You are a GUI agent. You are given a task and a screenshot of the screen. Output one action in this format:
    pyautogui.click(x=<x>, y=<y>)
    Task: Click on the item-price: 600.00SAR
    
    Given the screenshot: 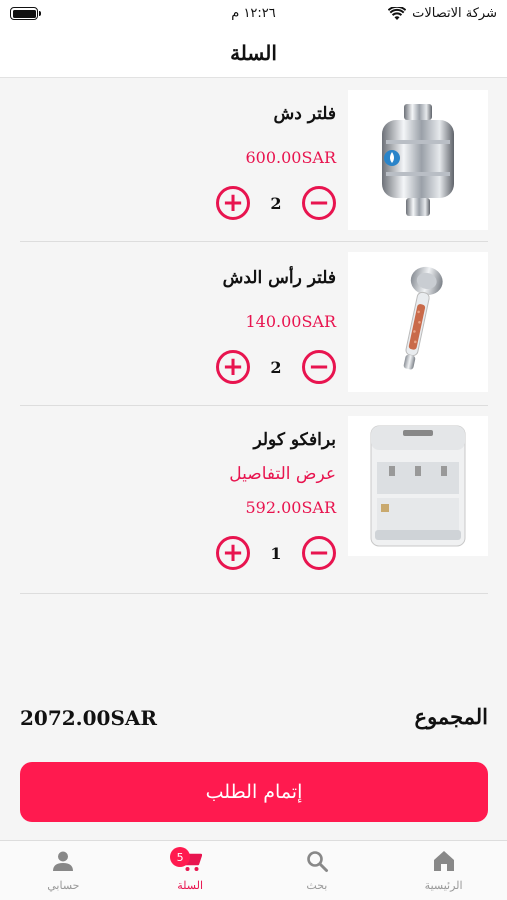 What is the action you would take?
    pyautogui.click(x=290, y=157)
    